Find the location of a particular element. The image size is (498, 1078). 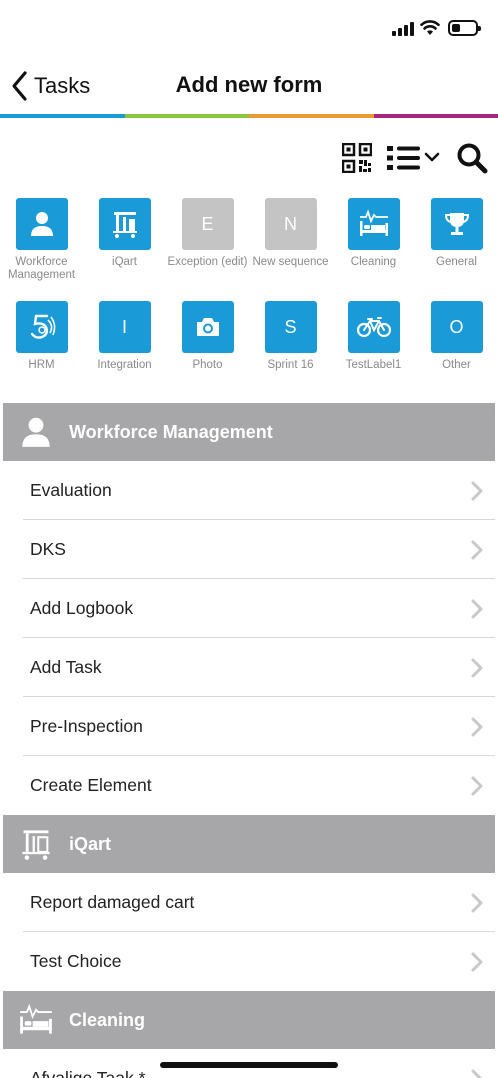

search-button is located at coordinates (472, 158).